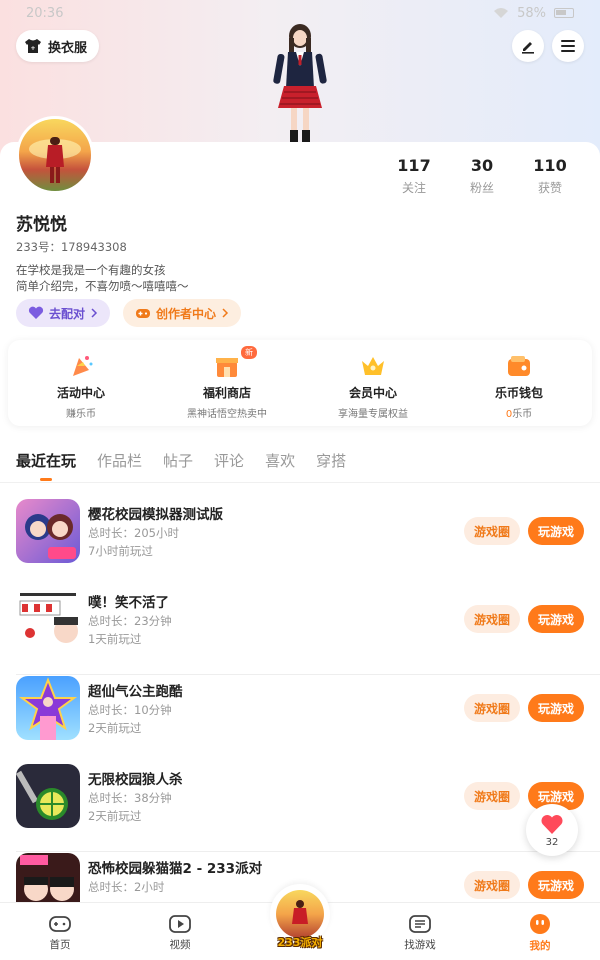 The image size is (600, 960). Describe the element at coordinates (130, 621) in the screenshot. I see `game-duration: 总时长：23分钟` at that location.